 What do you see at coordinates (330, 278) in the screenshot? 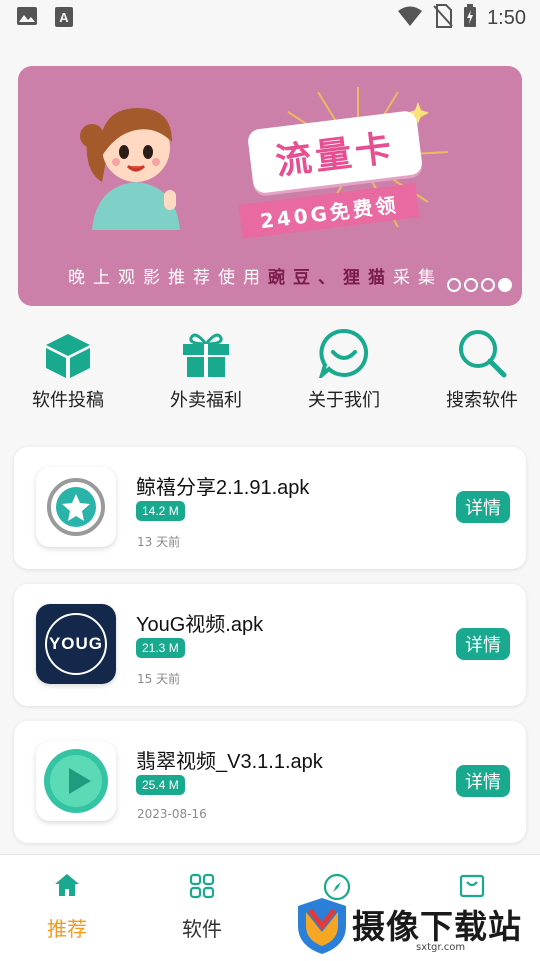
I see `caption-highlight: 豌豆、狸猫` at bounding box center [330, 278].